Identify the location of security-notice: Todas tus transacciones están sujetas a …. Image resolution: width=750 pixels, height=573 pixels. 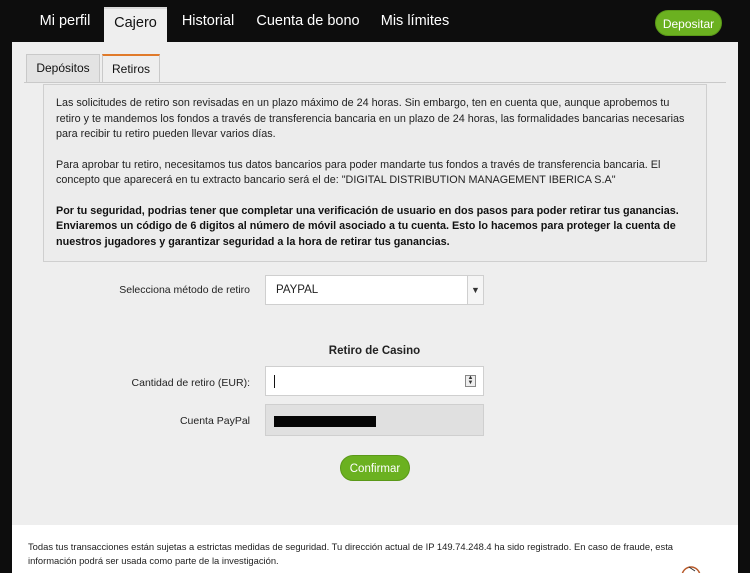
(351, 553).